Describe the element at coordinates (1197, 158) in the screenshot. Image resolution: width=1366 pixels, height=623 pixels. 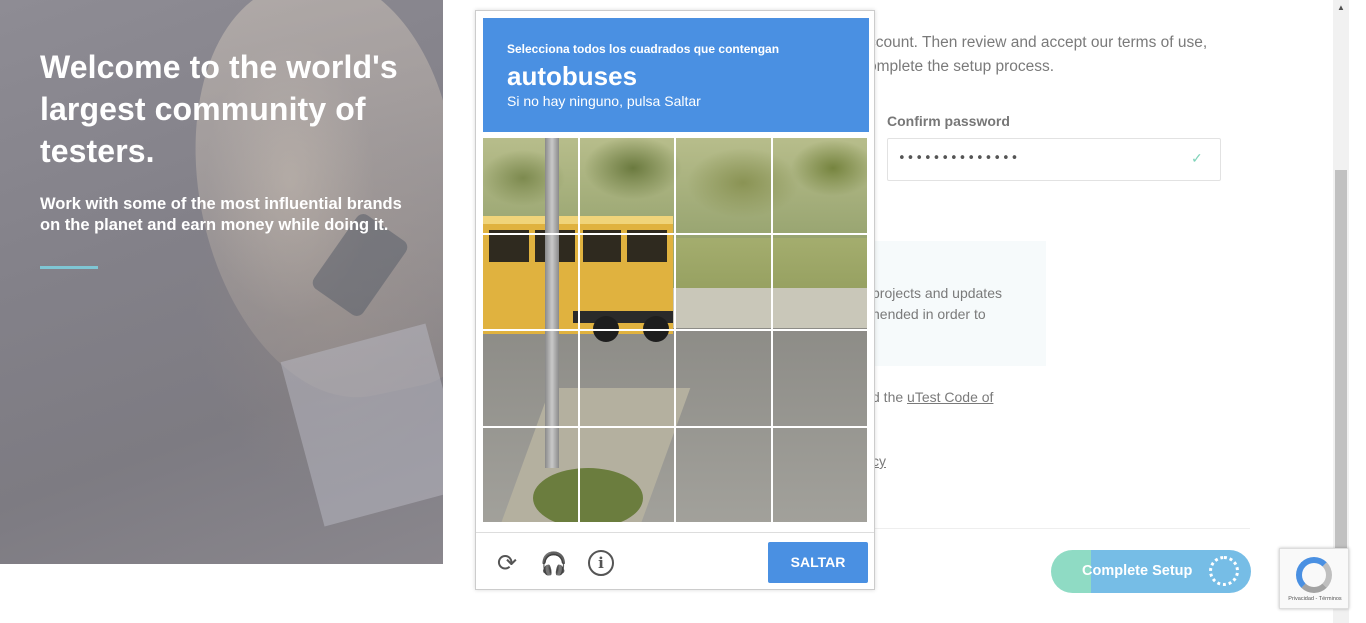
I see `checkmark-icon: ✓` at that location.